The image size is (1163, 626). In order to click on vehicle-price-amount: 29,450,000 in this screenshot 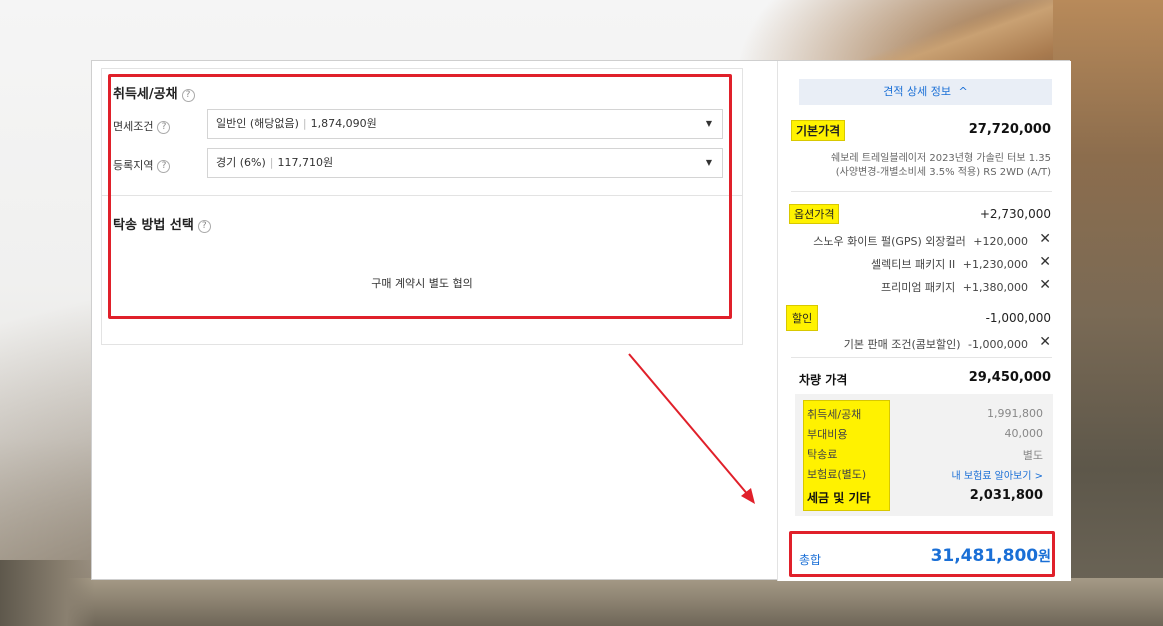, I will do `click(1009, 377)`.